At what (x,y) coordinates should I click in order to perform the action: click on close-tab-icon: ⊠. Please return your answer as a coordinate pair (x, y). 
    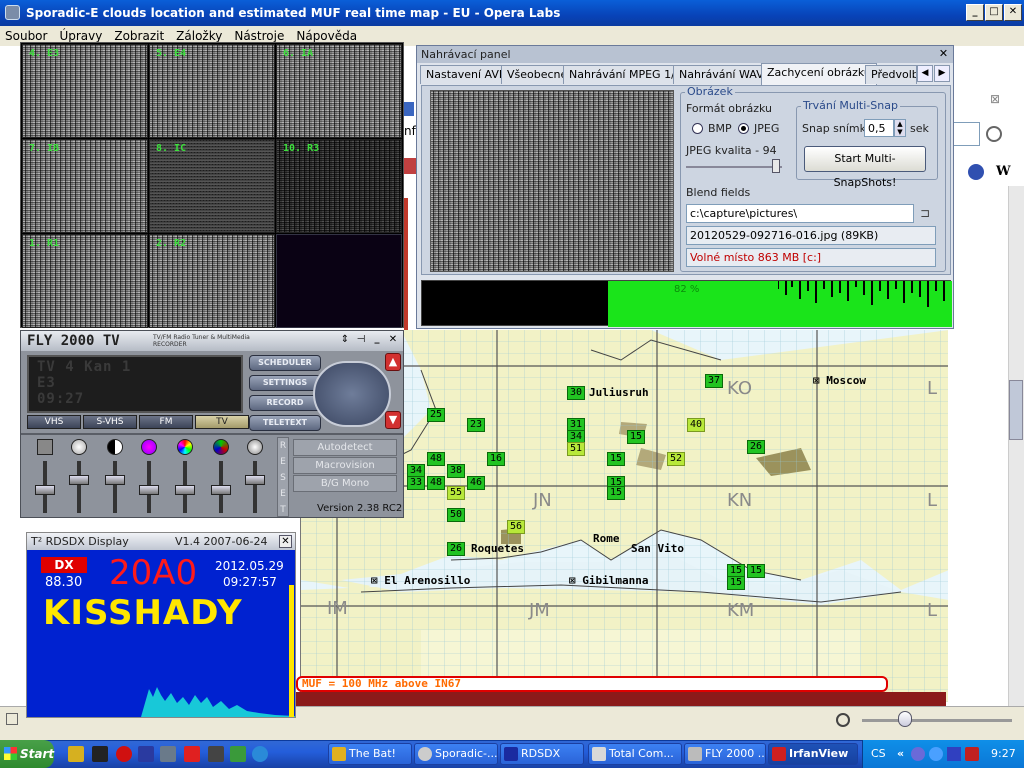
    Looking at the image, I should click on (998, 99).